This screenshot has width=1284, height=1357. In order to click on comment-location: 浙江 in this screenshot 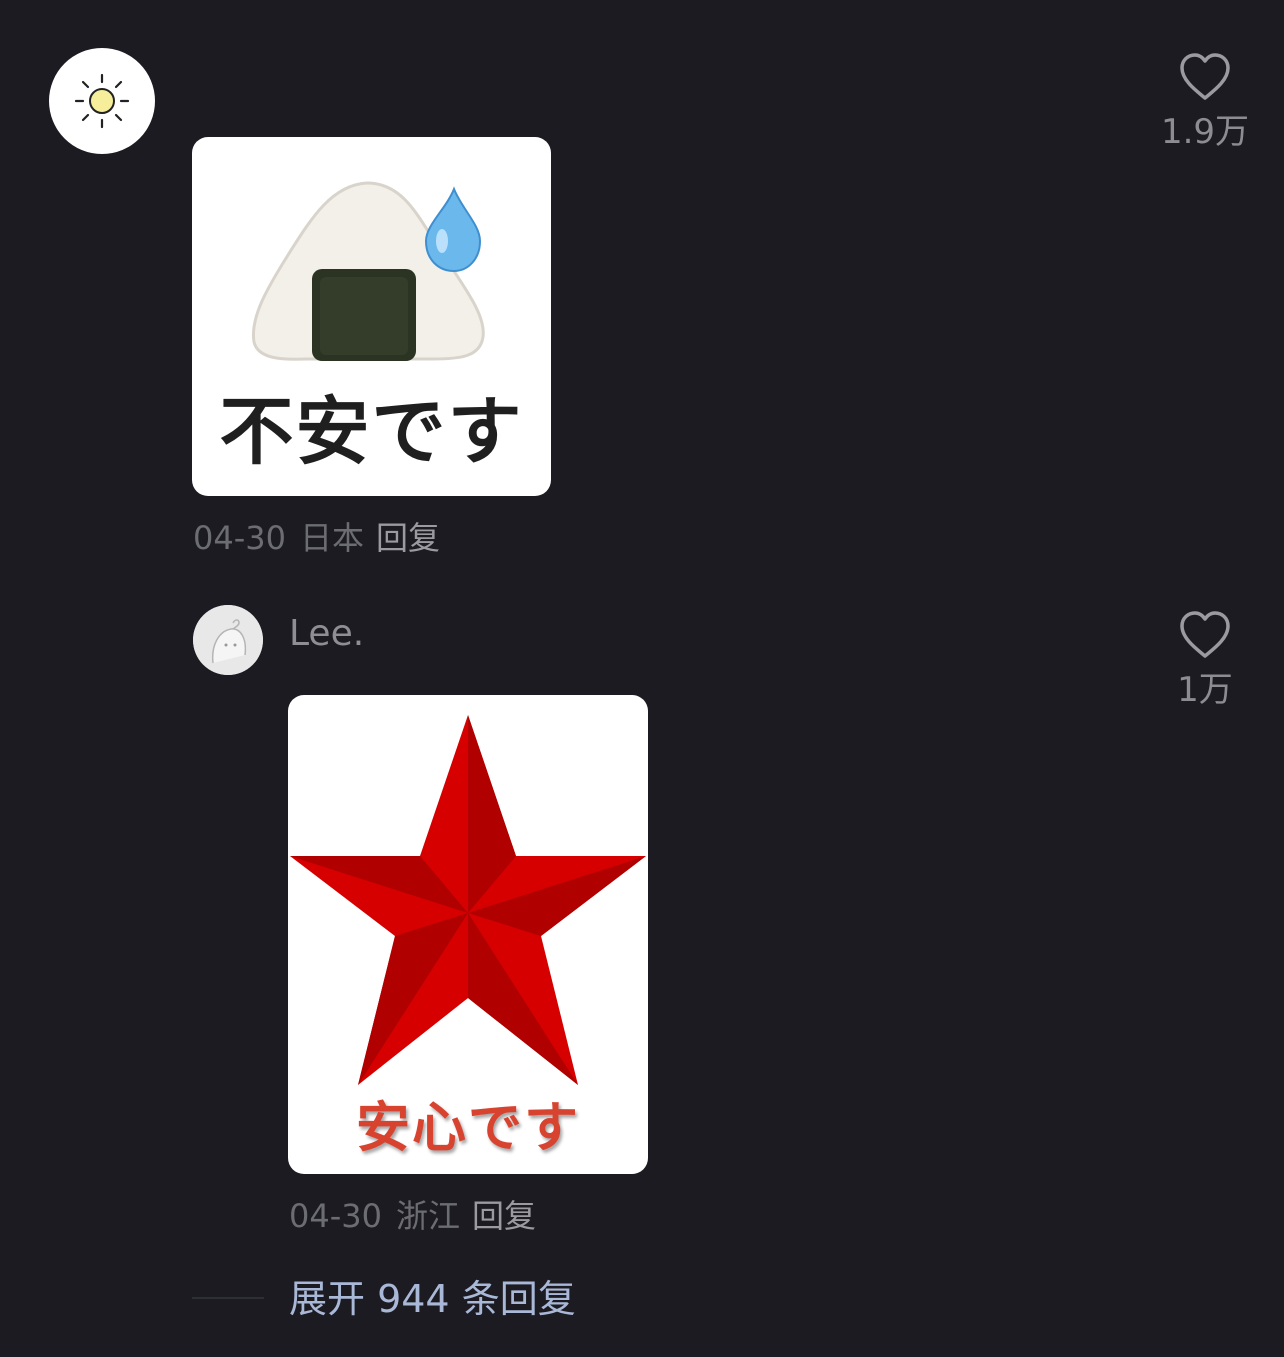, I will do `click(427, 1216)`.